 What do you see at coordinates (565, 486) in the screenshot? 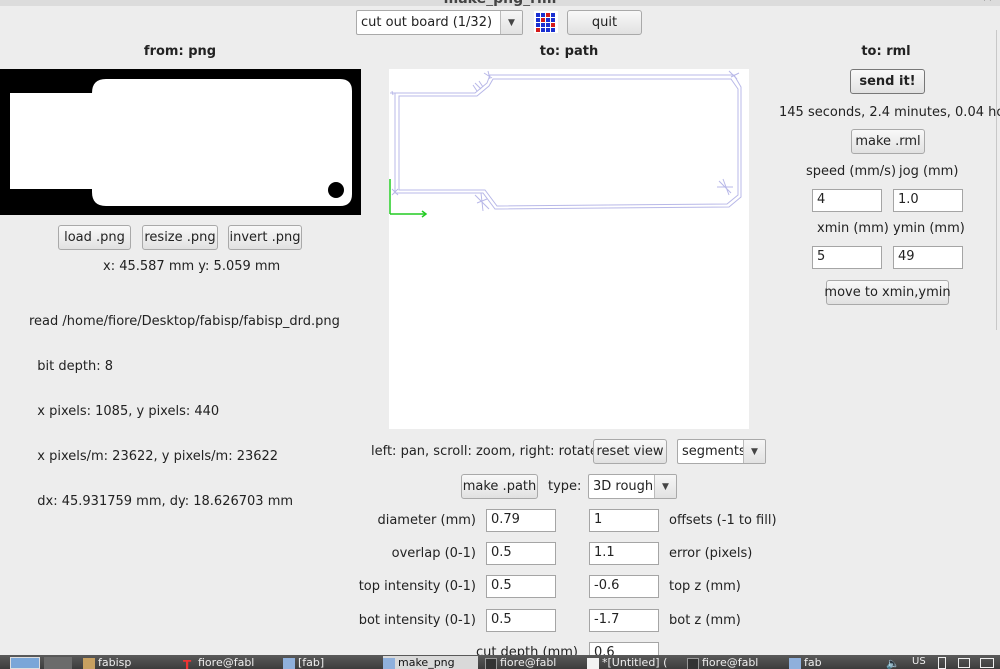
I see `type-label: type:` at bounding box center [565, 486].